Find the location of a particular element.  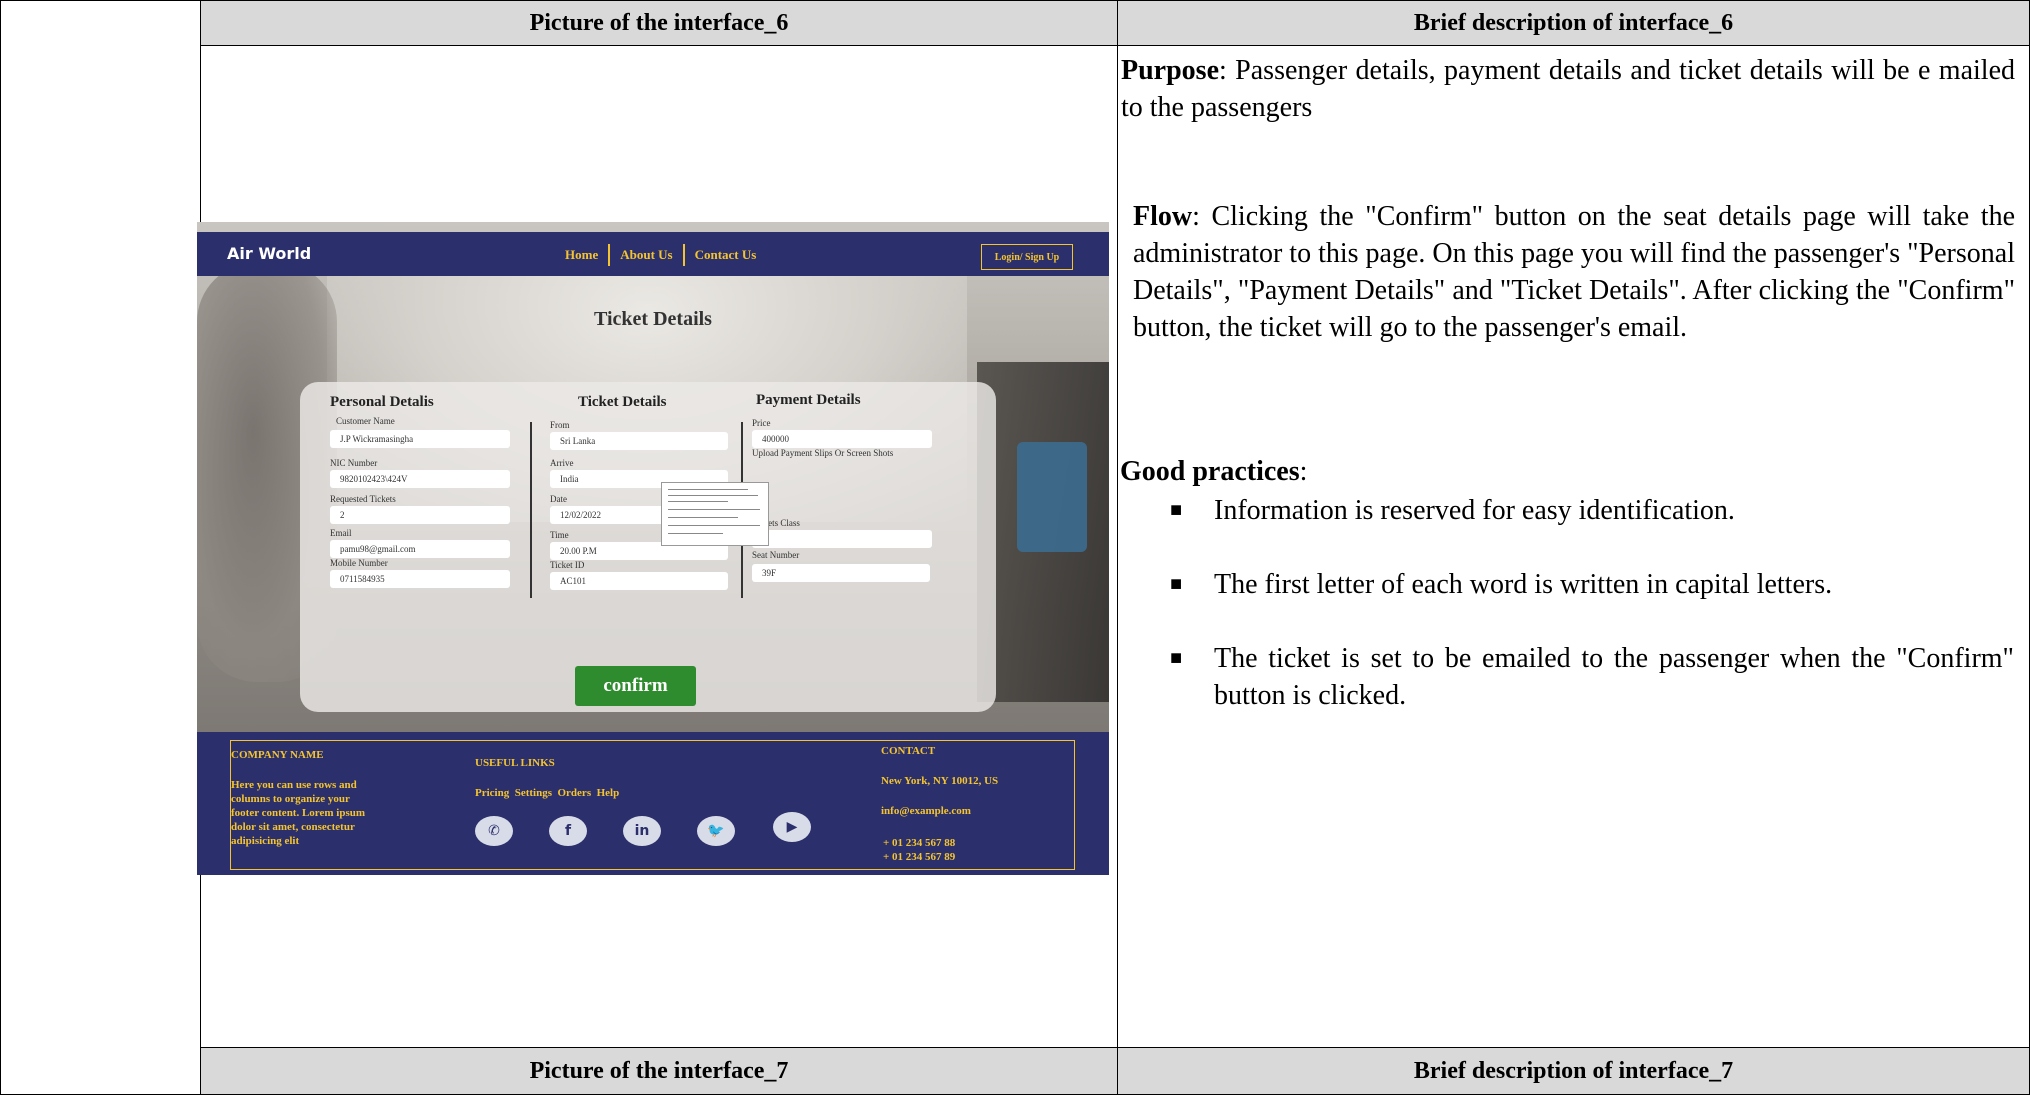

useful-links: Pricing Settings Orders Help is located at coordinates (547, 793).